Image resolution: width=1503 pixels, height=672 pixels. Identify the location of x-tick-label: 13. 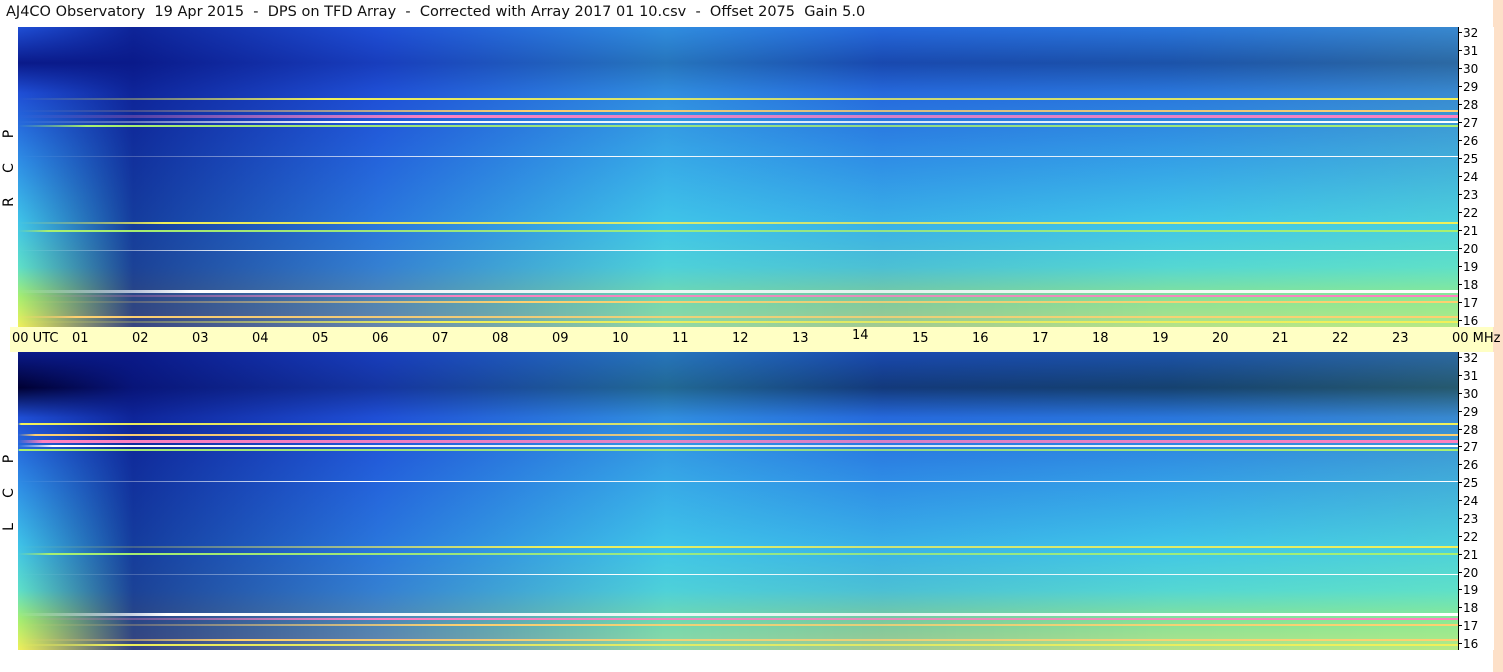
(800, 338).